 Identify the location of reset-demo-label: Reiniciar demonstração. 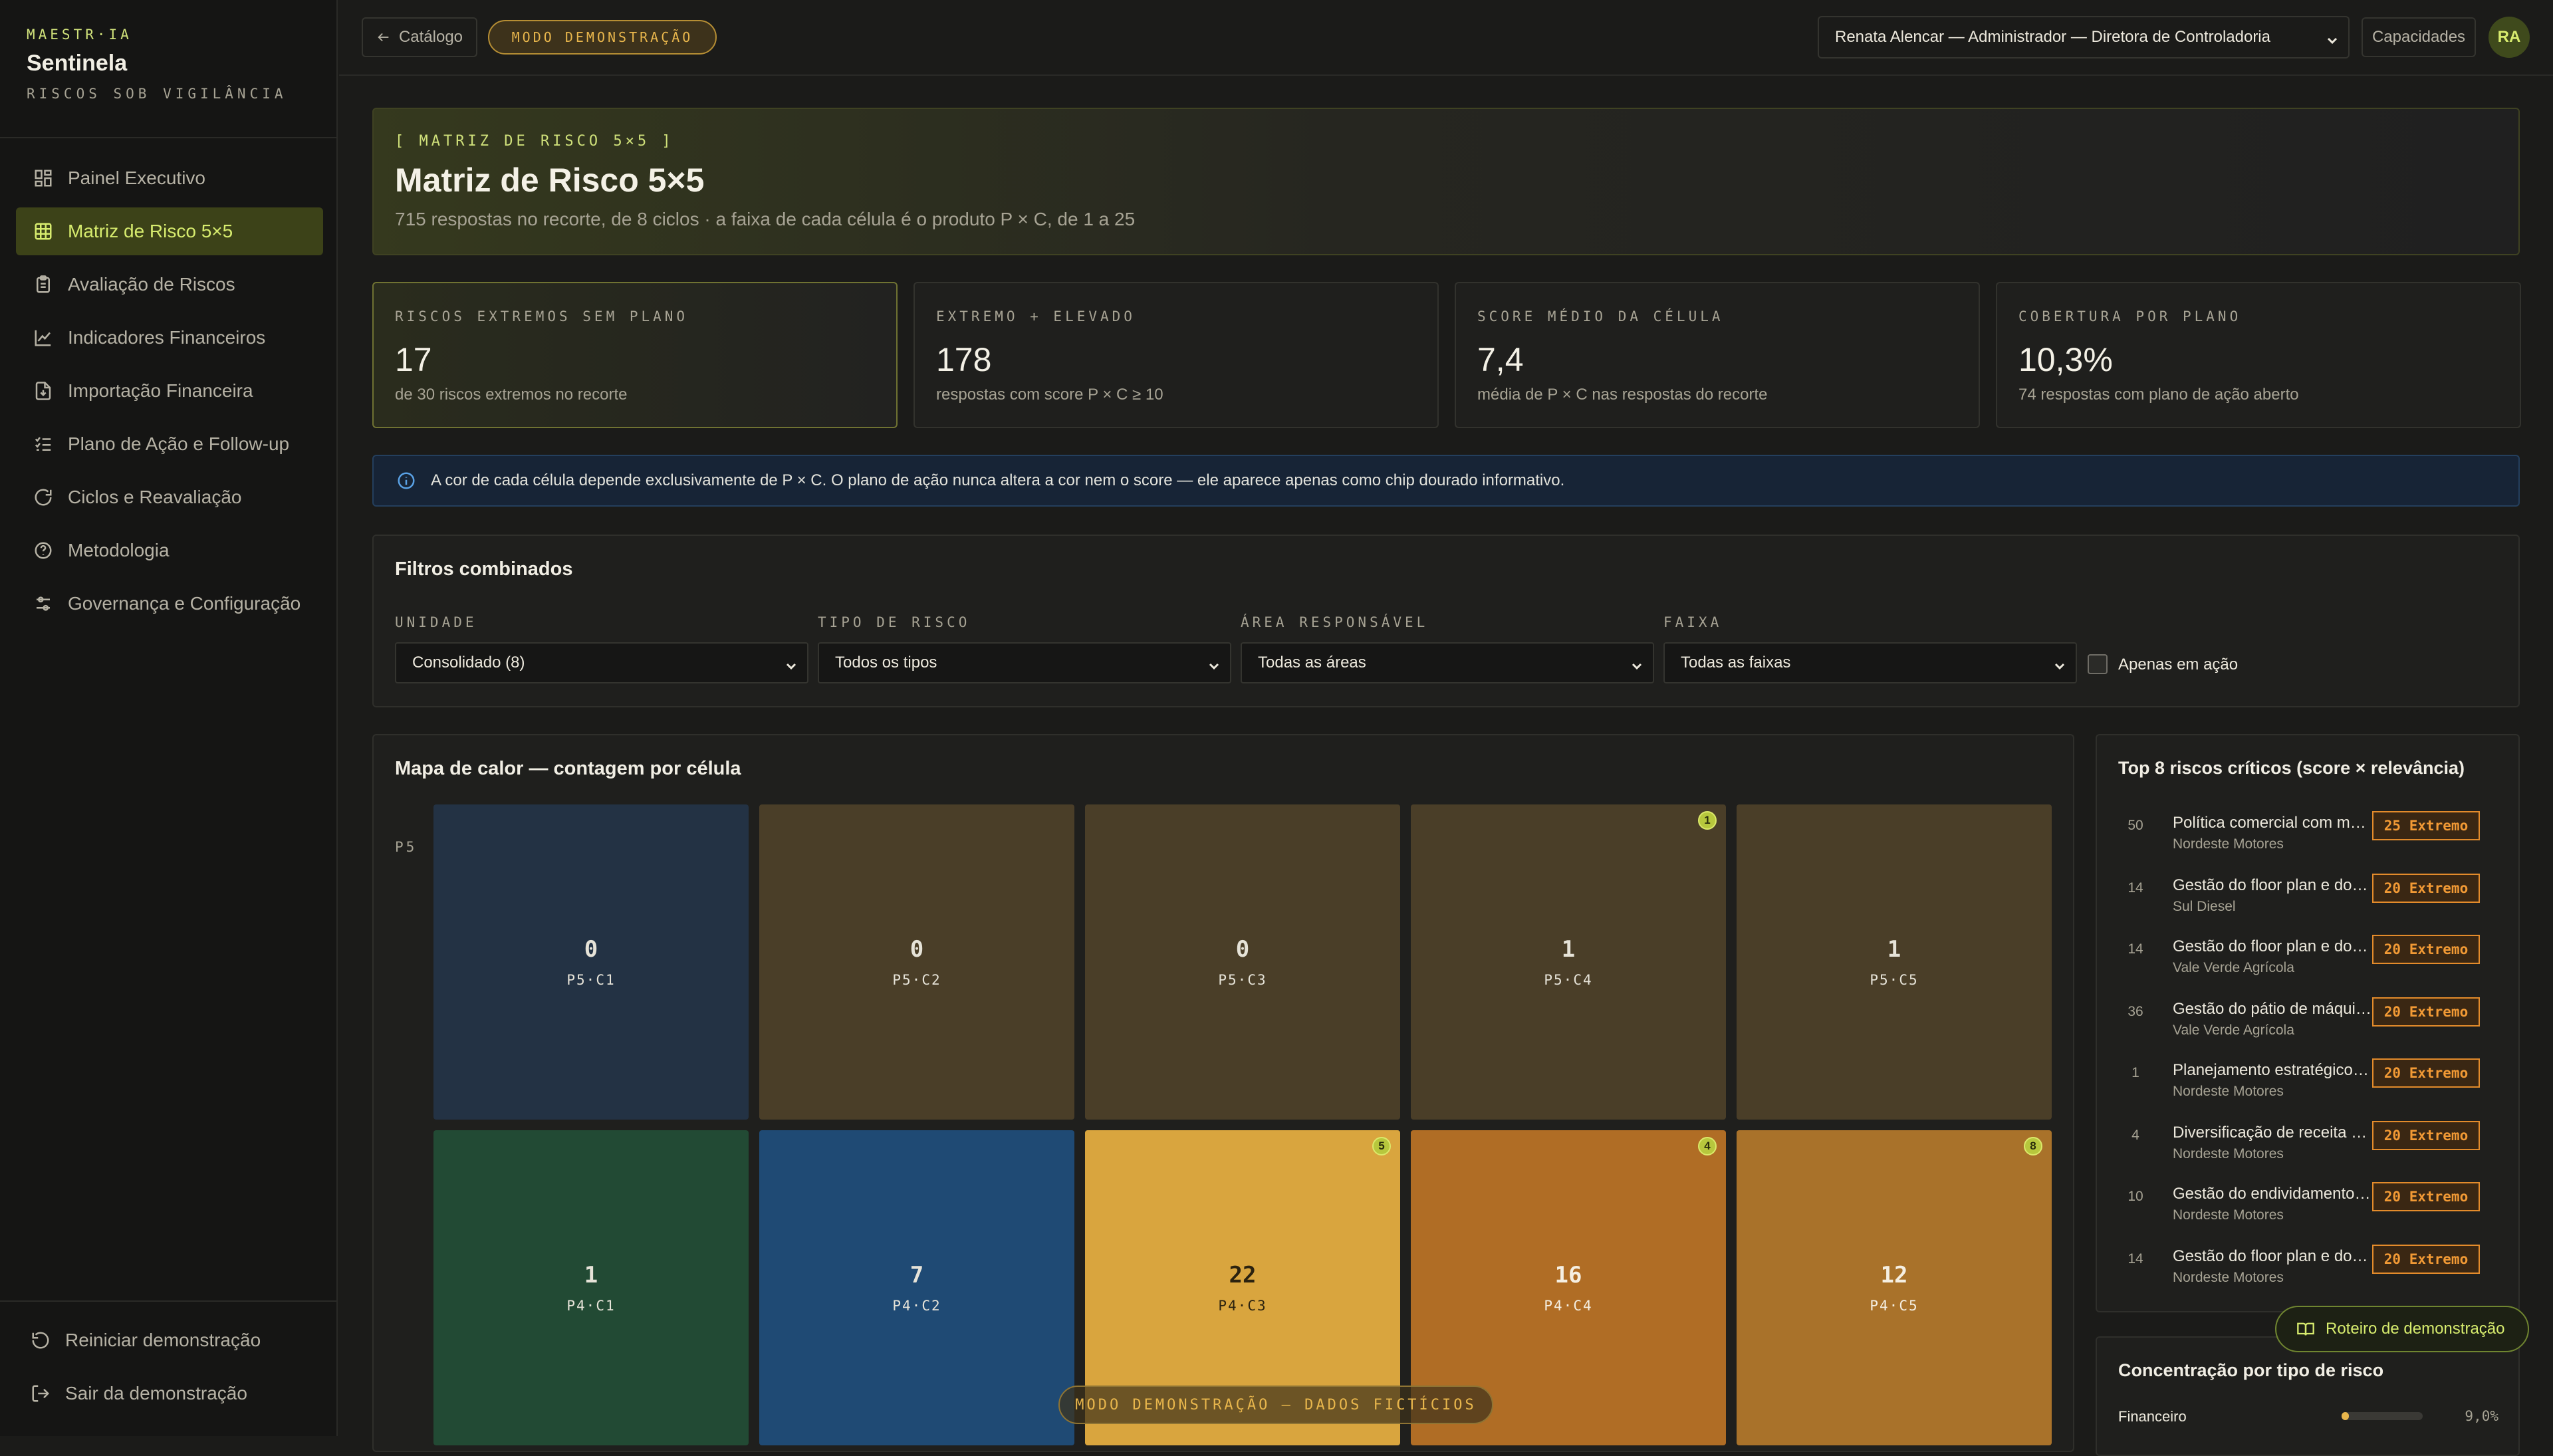
(163, 1340).